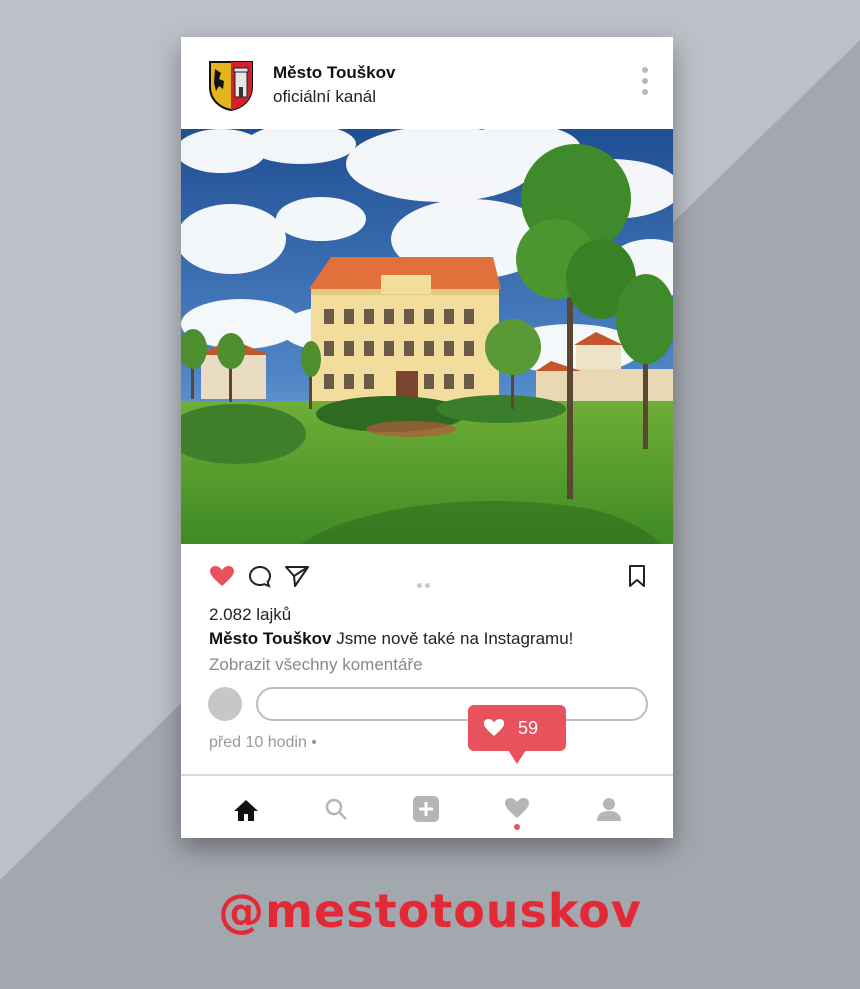  What do you see at coordinates (427, 83) in the screenshot?
I see `post-header: Město Touškov oficiální kanál` at bounding box center [427, 83].